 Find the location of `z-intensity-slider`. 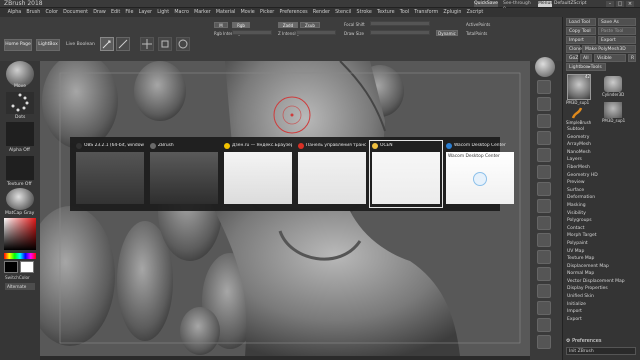

z-intensity-slider is located at coordinates (316, 32).